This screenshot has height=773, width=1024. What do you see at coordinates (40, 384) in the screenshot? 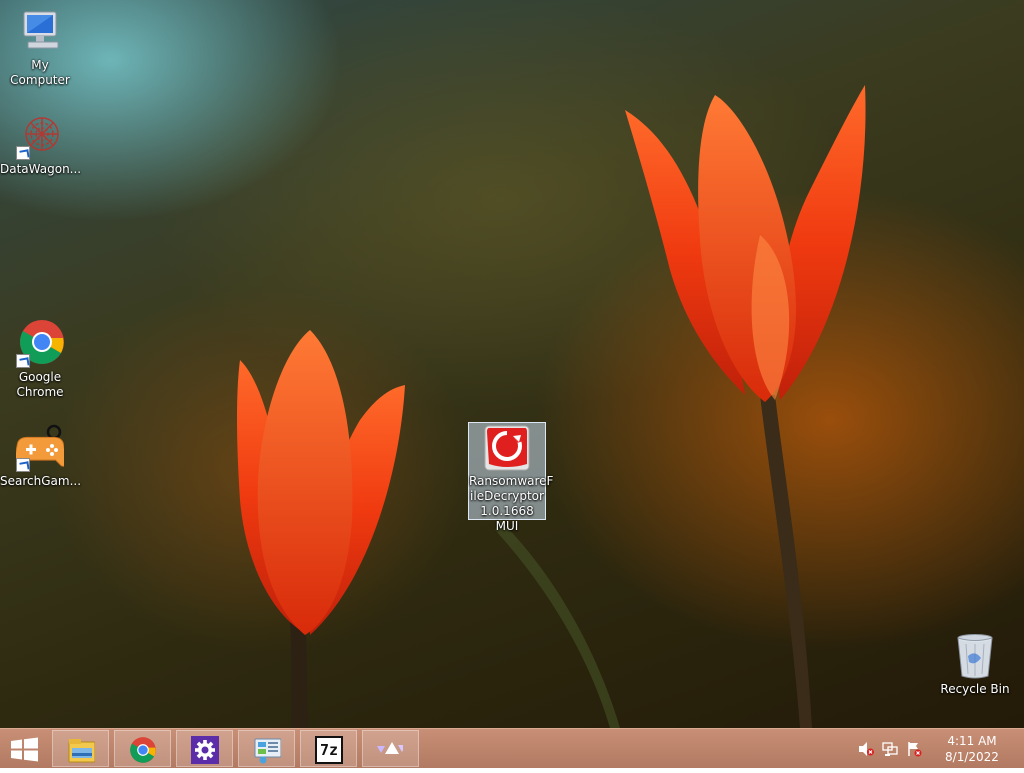
I see `desktop-icon-label: Google Chrome` at bounding box center [40, 384].